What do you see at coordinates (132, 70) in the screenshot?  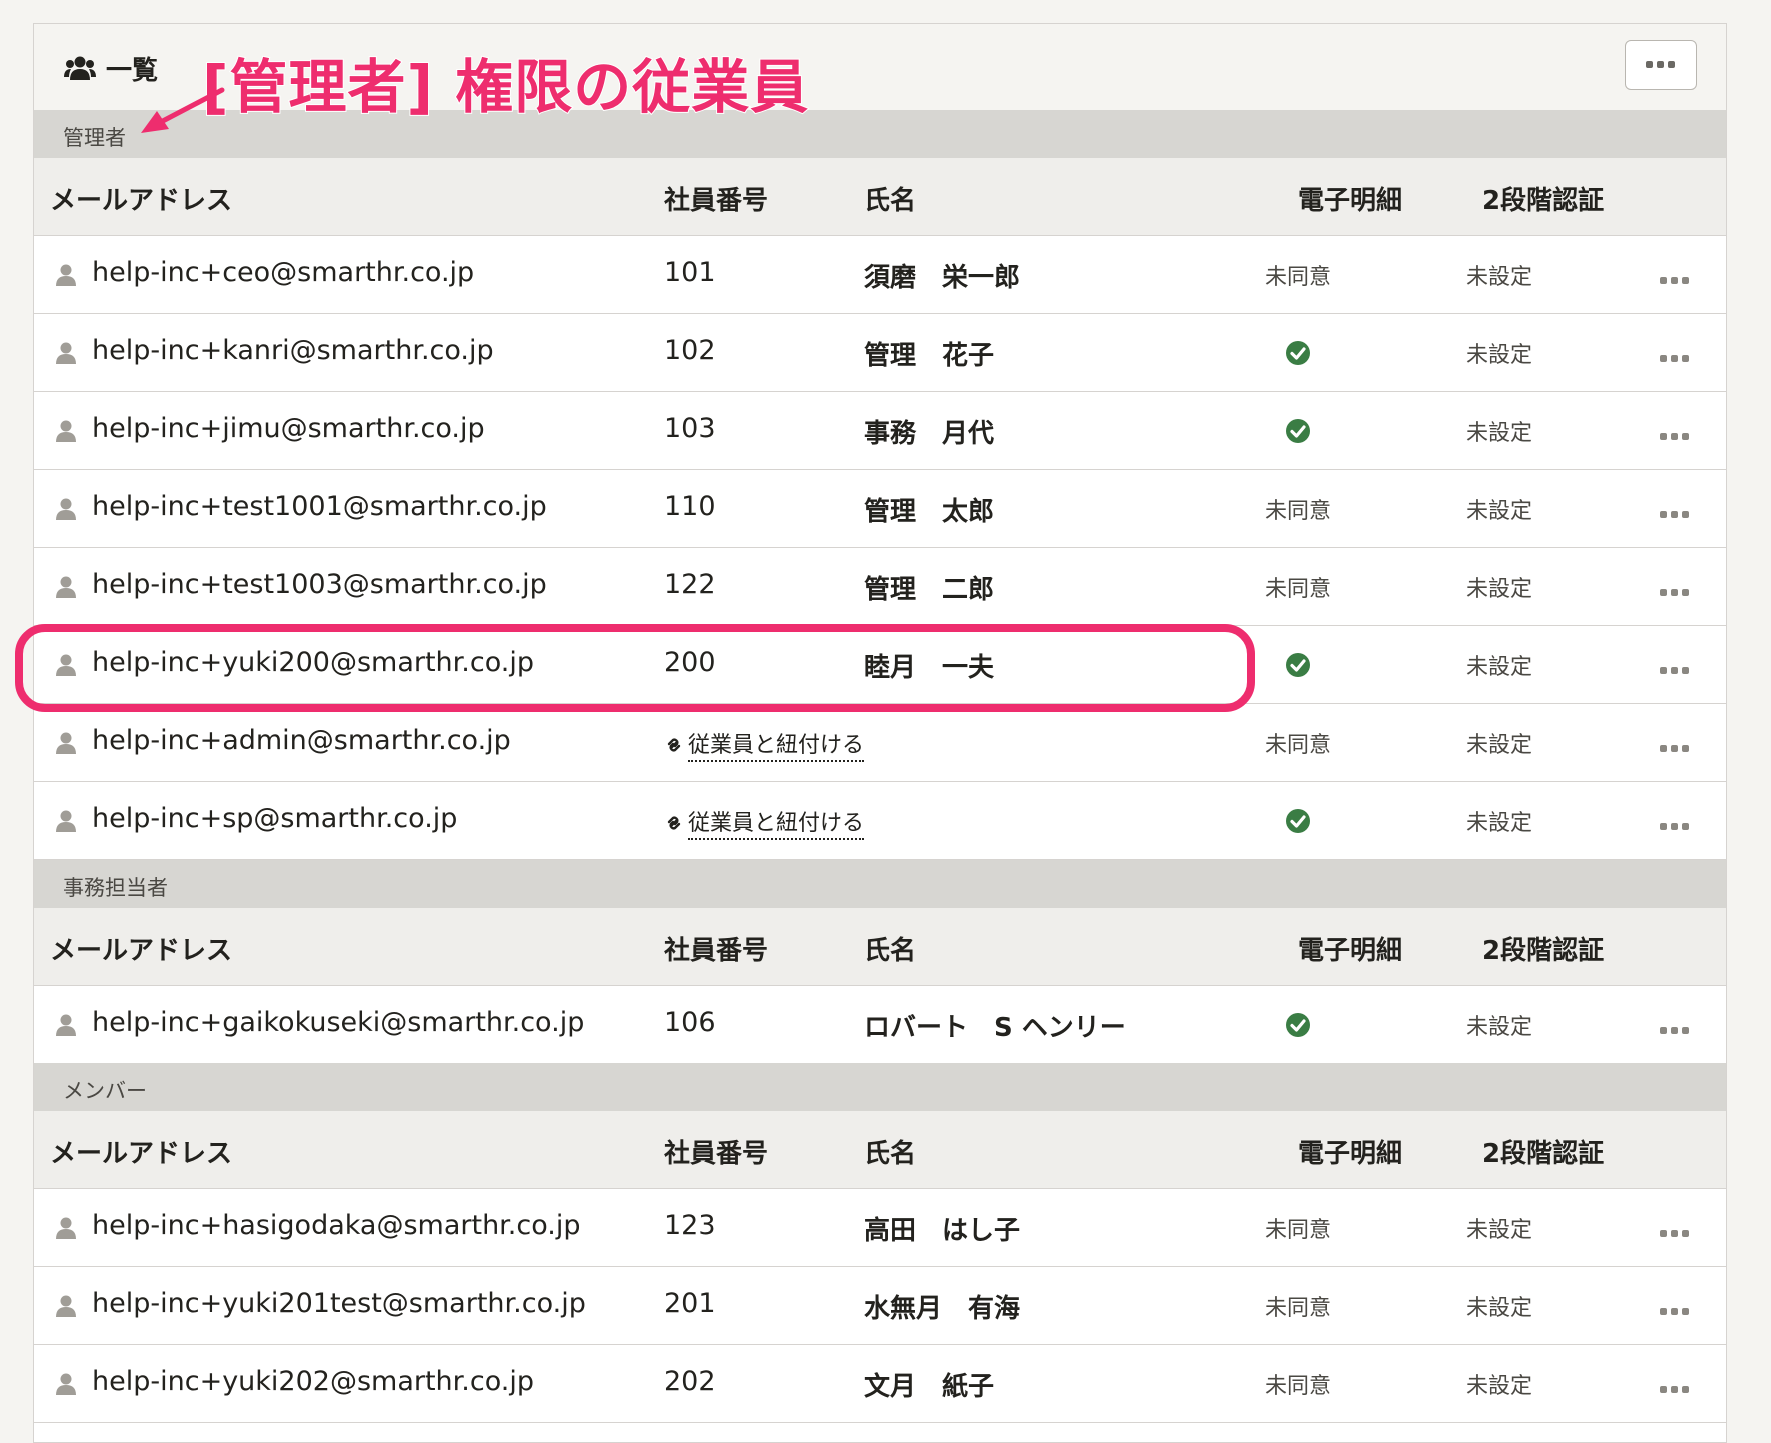 I see `panel-title-label: 一覧` at bounding box center [132, 70].